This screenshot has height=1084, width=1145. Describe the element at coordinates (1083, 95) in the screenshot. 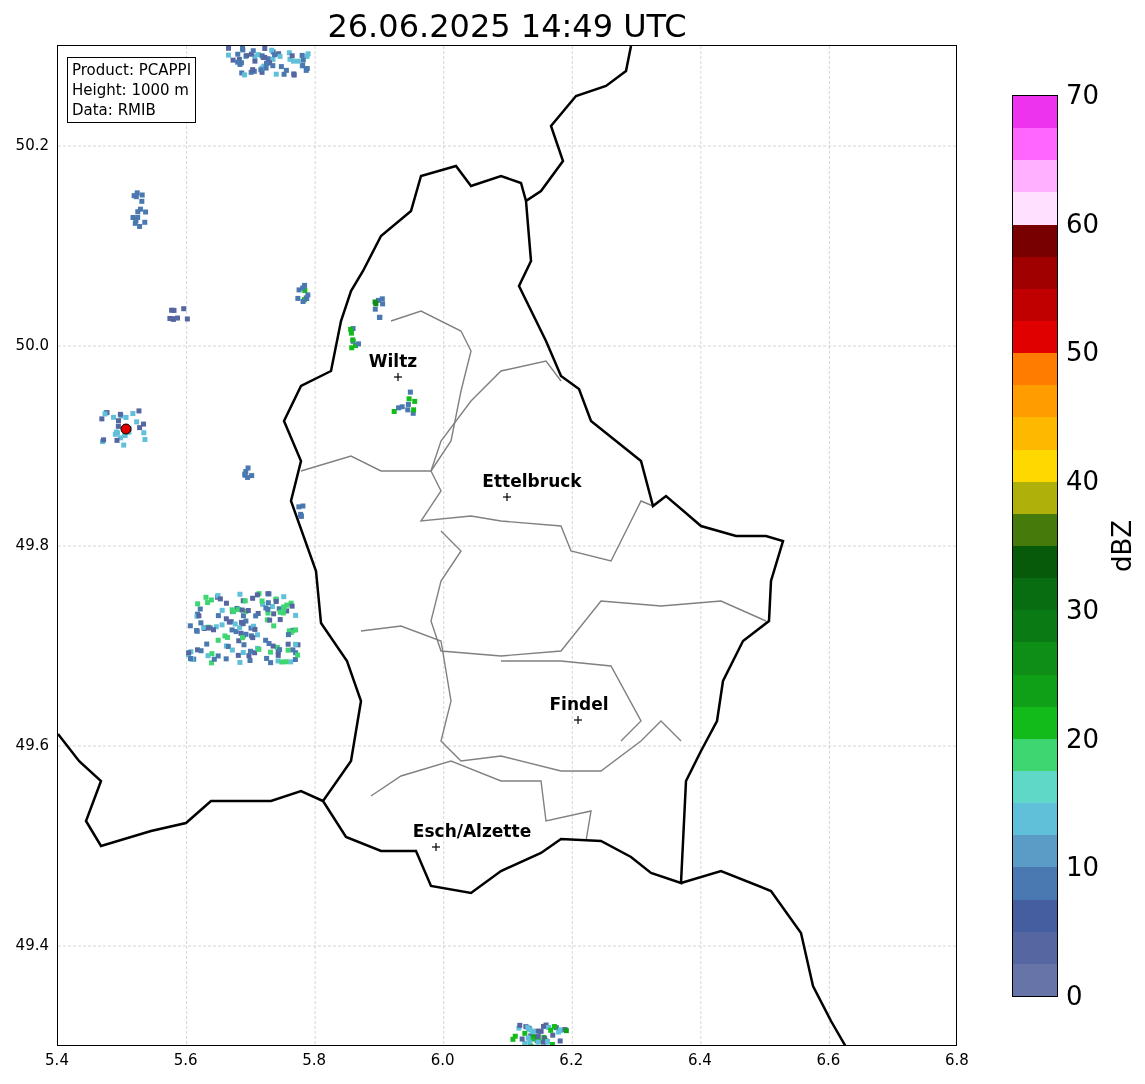

I see `colorbar-tick-label: 70` at that location.